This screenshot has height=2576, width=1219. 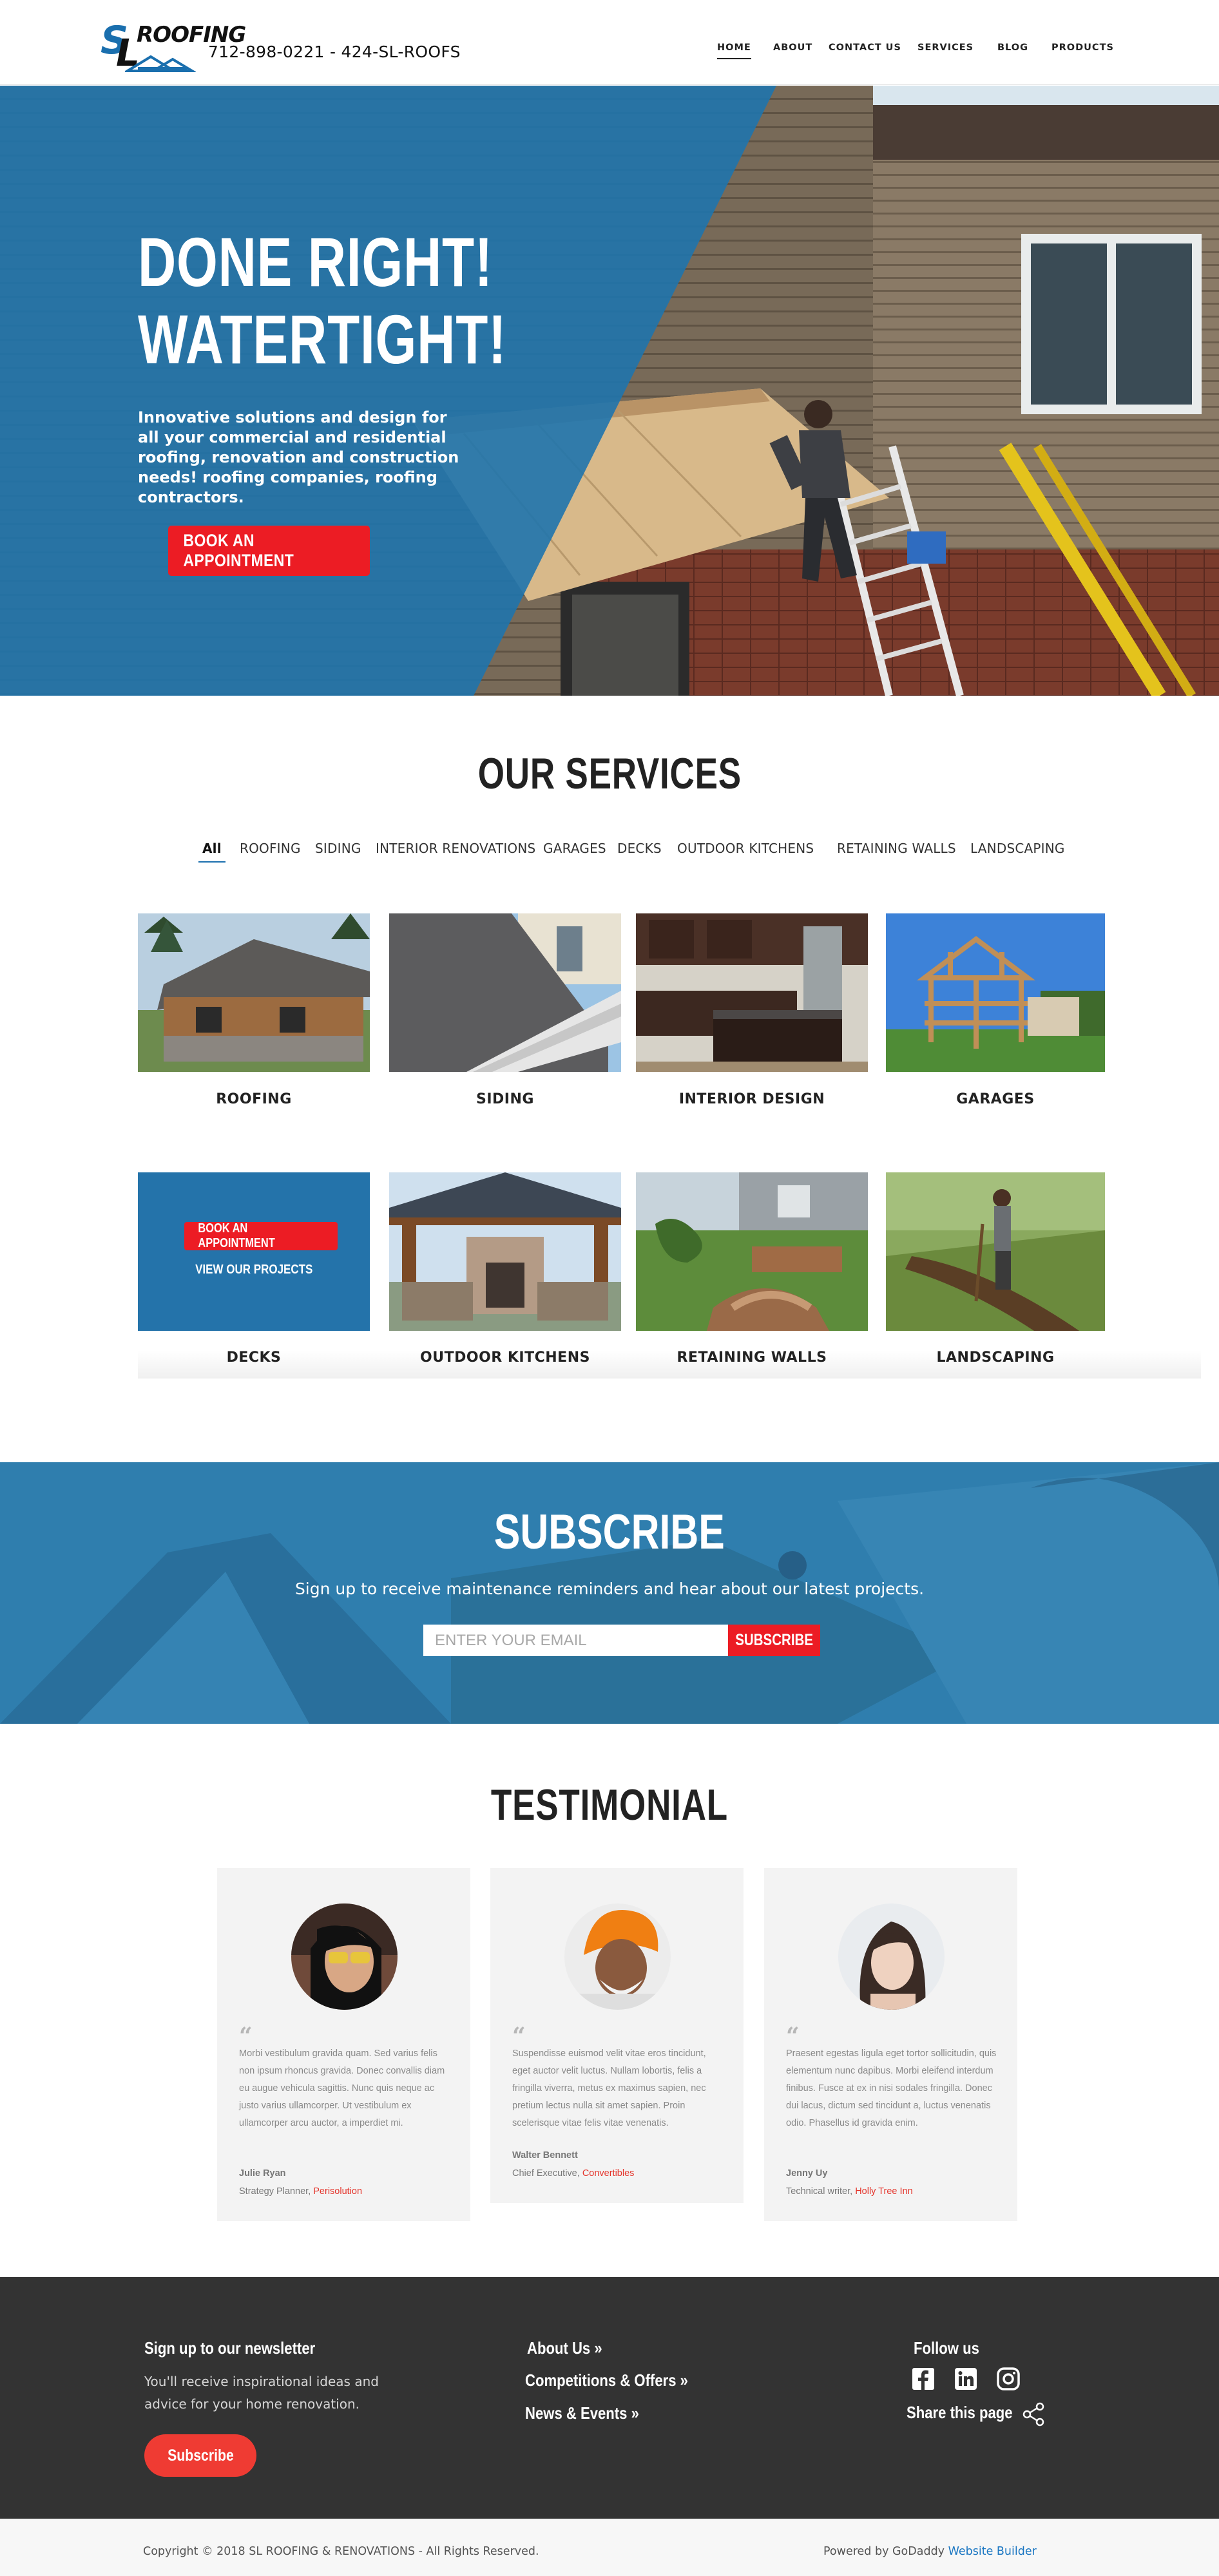 I want to click on decks-book-appointment-button: BOOK AN APPOINTMENT, so click(x=261, y=1235).